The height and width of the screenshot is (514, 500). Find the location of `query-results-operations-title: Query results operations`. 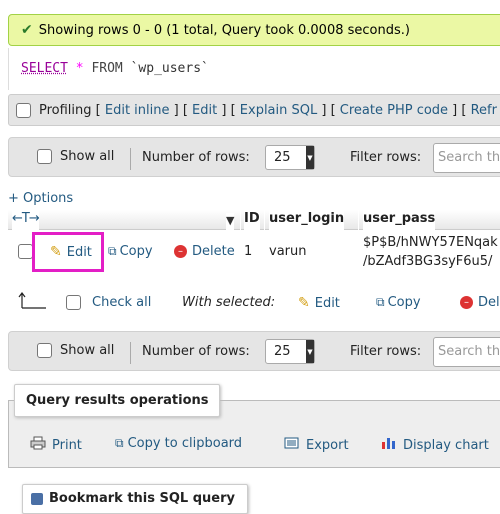

query-results-operations-title: Query results operations is located at coordinates (117, 400).